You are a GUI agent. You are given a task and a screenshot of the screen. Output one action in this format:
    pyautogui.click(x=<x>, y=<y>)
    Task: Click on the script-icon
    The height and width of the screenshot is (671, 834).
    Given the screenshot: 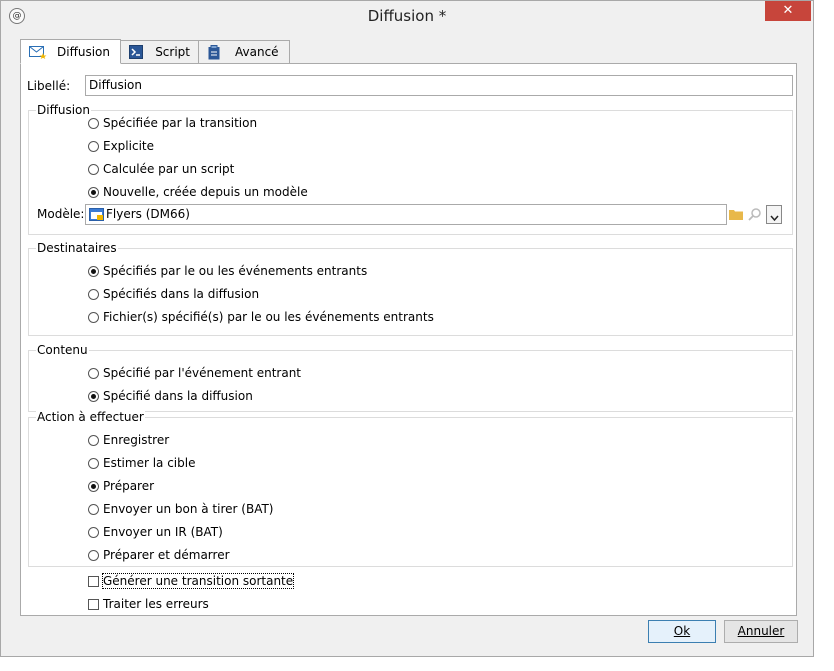 What is the action you would take?
    pyautogui.click(x=137, y=52)
    